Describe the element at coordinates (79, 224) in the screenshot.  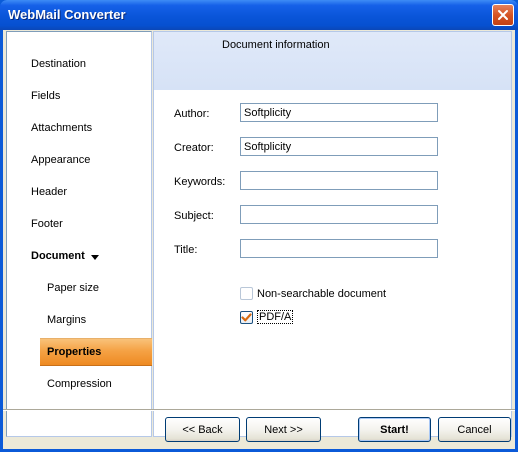
I see `nav-item-footer: Footer` at that location.